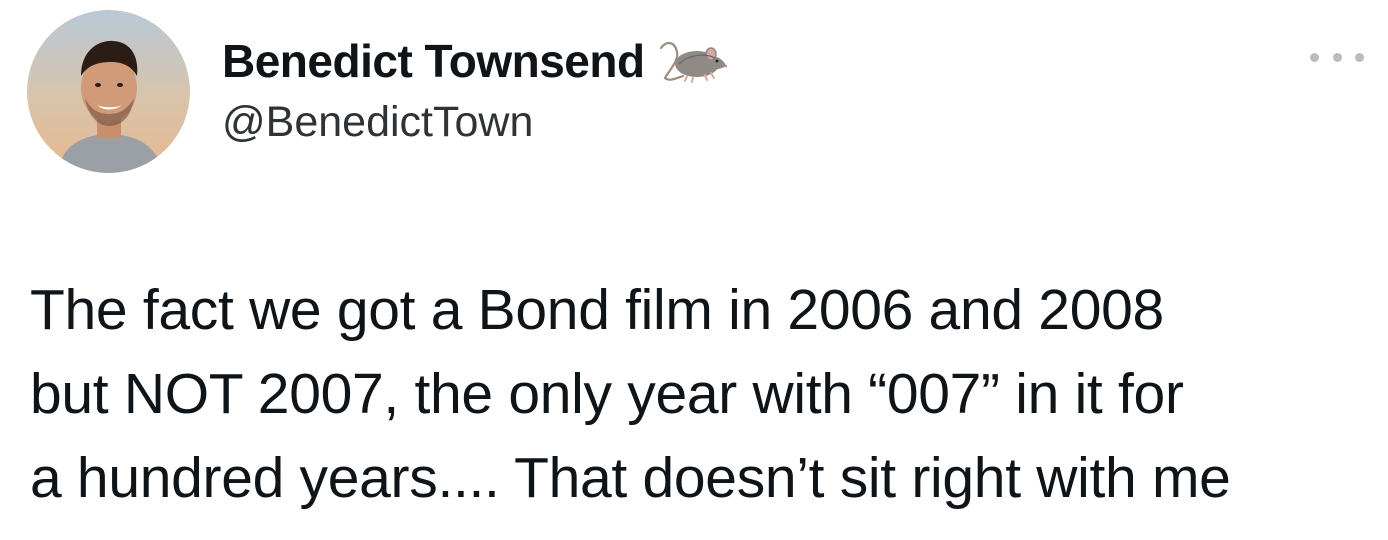  What do you see at coordinates (692, 61) in the screenshot?
I see `rat-icon` at bounding box center [692, 61].